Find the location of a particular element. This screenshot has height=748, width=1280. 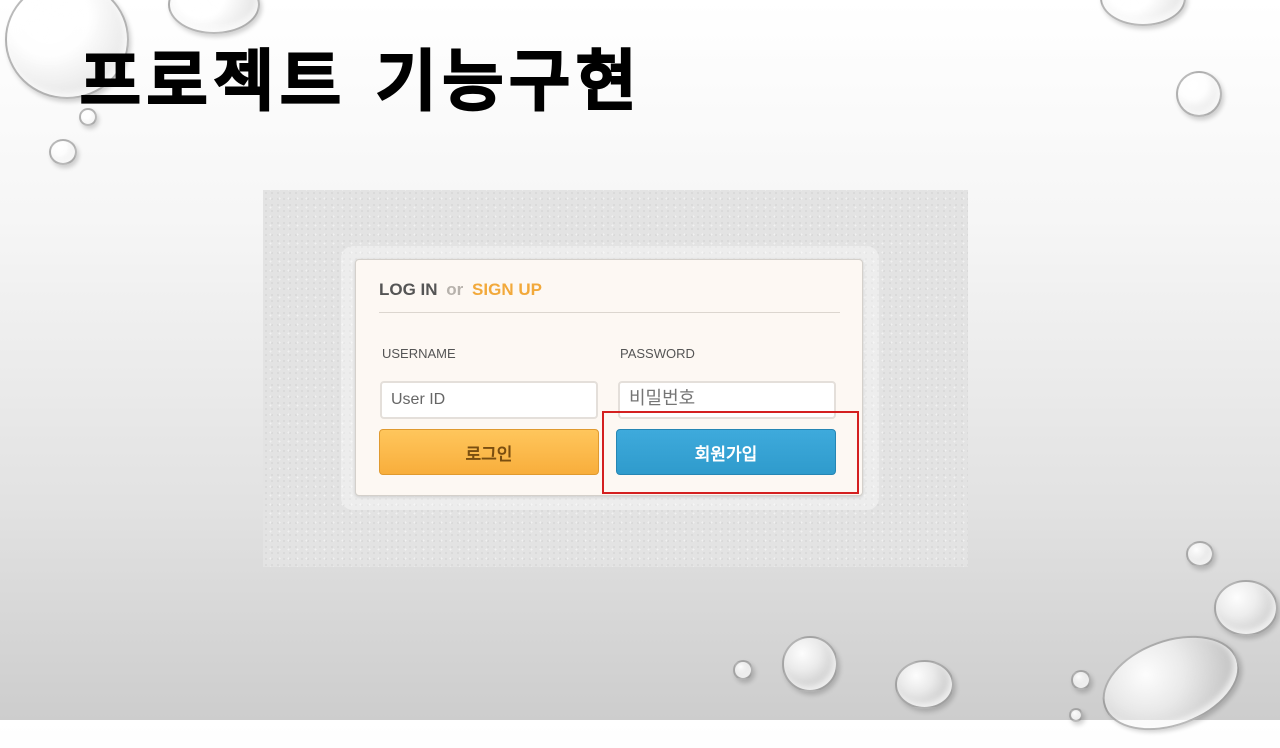

or-separator: or is located at coordinates (455, 289).